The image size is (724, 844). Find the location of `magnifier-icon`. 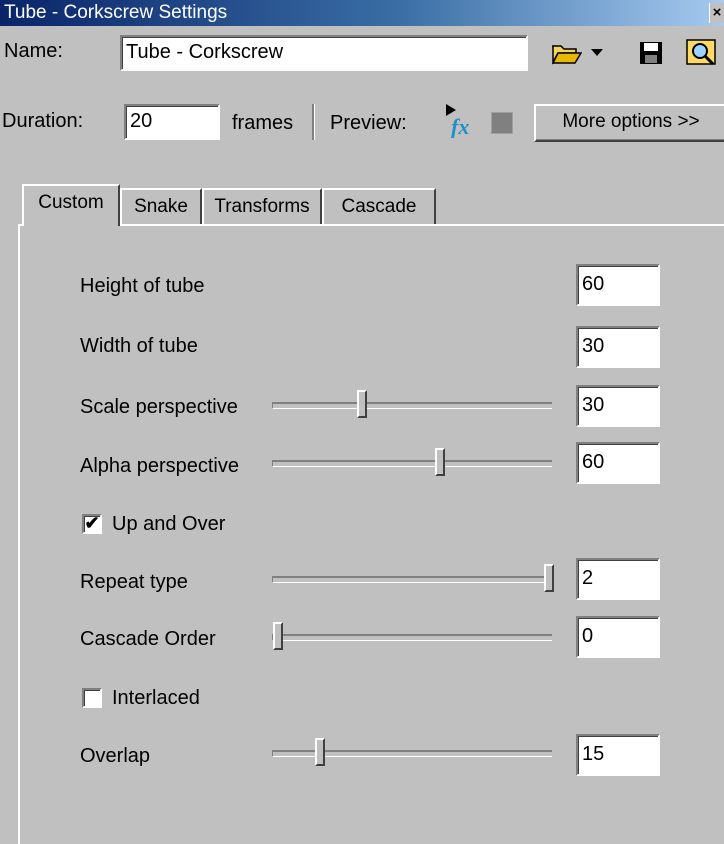

magnifier-icon is located at coordinates (702, 53).